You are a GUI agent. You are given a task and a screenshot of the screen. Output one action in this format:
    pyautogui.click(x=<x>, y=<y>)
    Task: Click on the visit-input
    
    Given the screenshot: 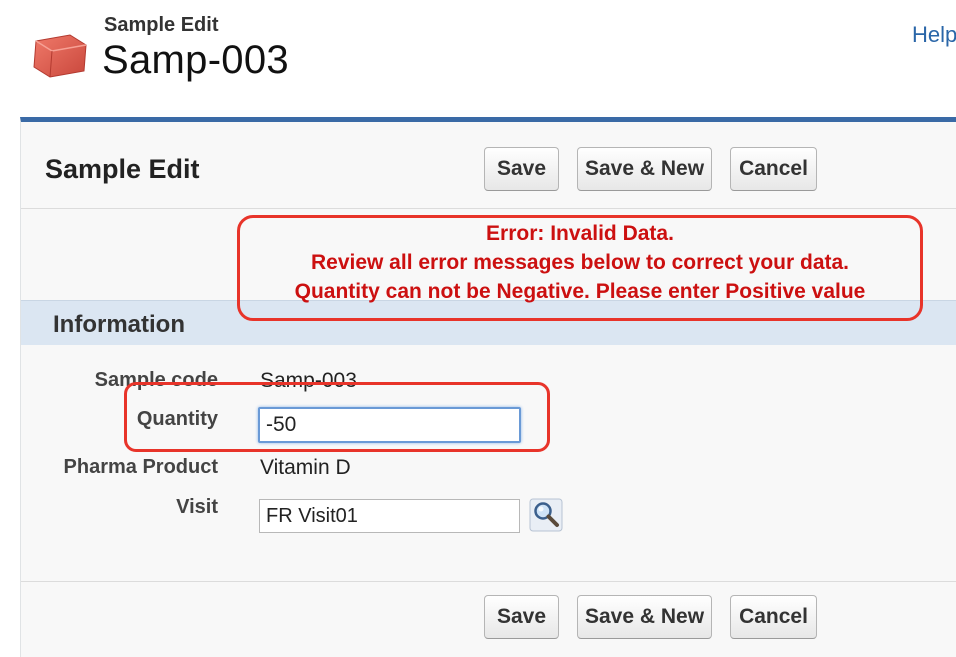 What is the action you would take?
    pyautogui.click(x=389, y=516)
    